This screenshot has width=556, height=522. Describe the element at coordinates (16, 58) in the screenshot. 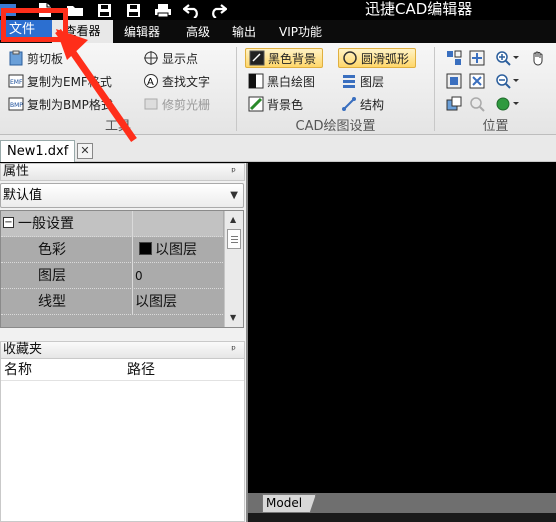

I see `clipboard-icon` at that location.